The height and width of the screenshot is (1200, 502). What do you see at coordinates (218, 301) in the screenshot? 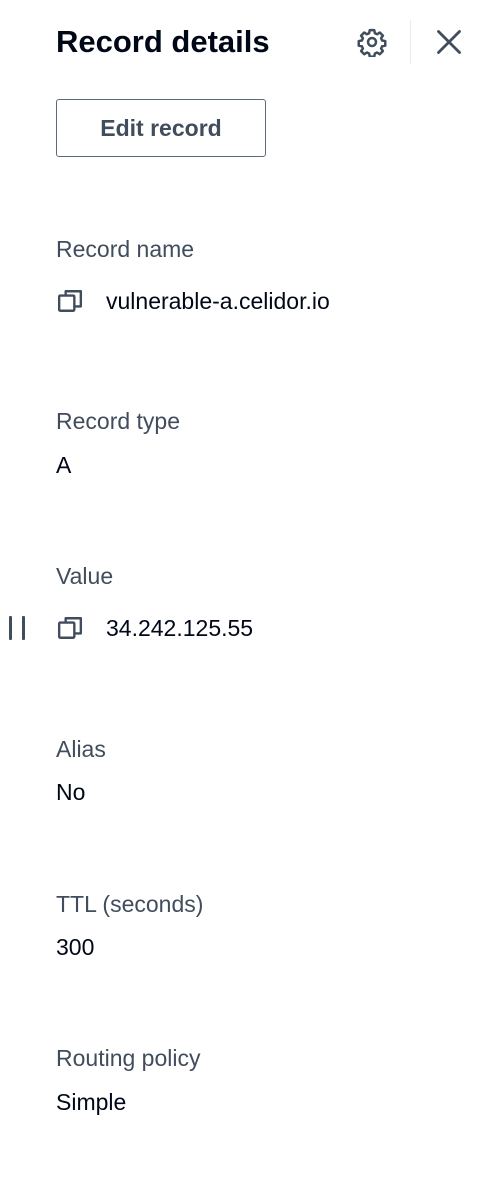
I see `record-name-value: vulnerable-a.celidor.io` at bounding box center [218, 301].